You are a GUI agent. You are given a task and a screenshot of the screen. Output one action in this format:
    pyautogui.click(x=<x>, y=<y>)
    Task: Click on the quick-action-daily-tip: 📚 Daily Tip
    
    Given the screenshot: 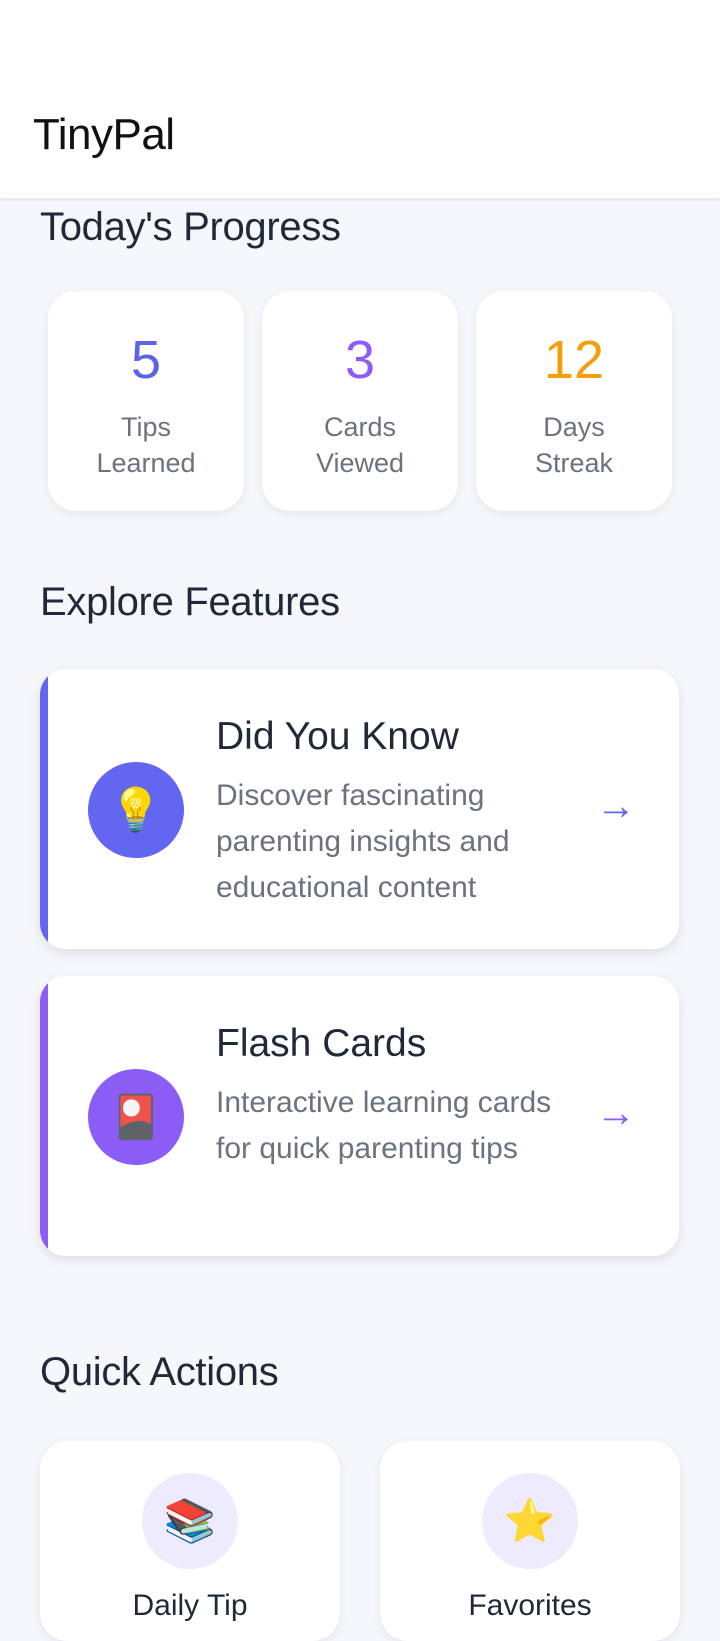 What is the action you would take?
    pyautogui.click(x=190, y=1541)
    